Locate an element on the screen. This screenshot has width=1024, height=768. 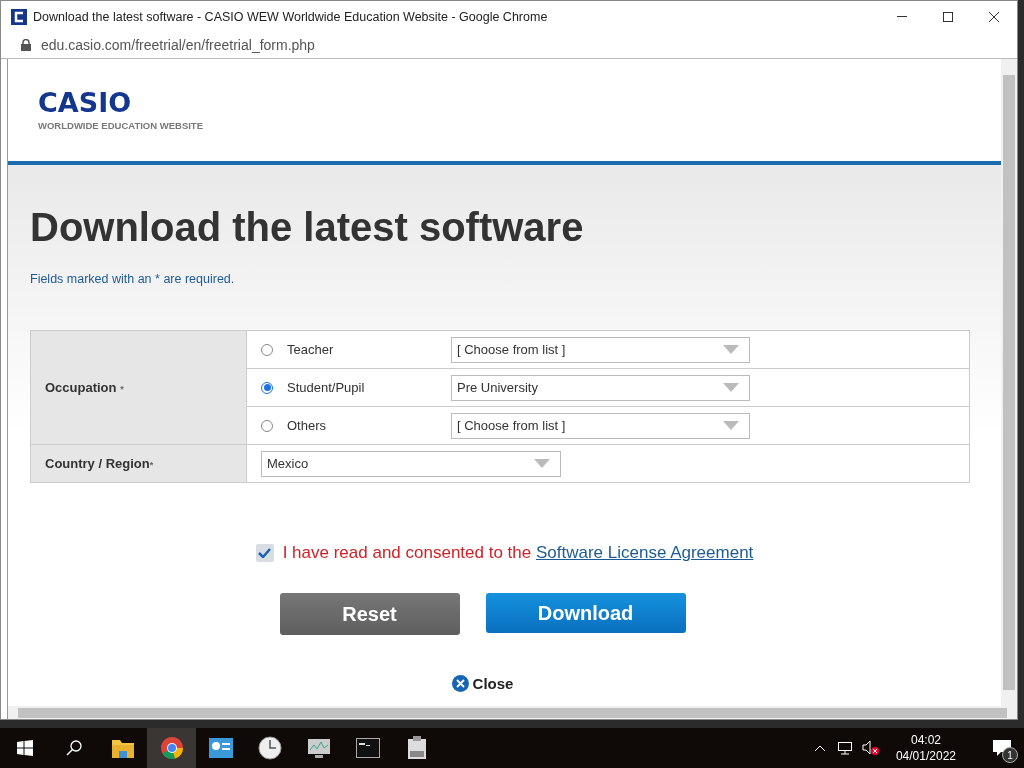
close-button: Close is located at coordinates (482, 683).